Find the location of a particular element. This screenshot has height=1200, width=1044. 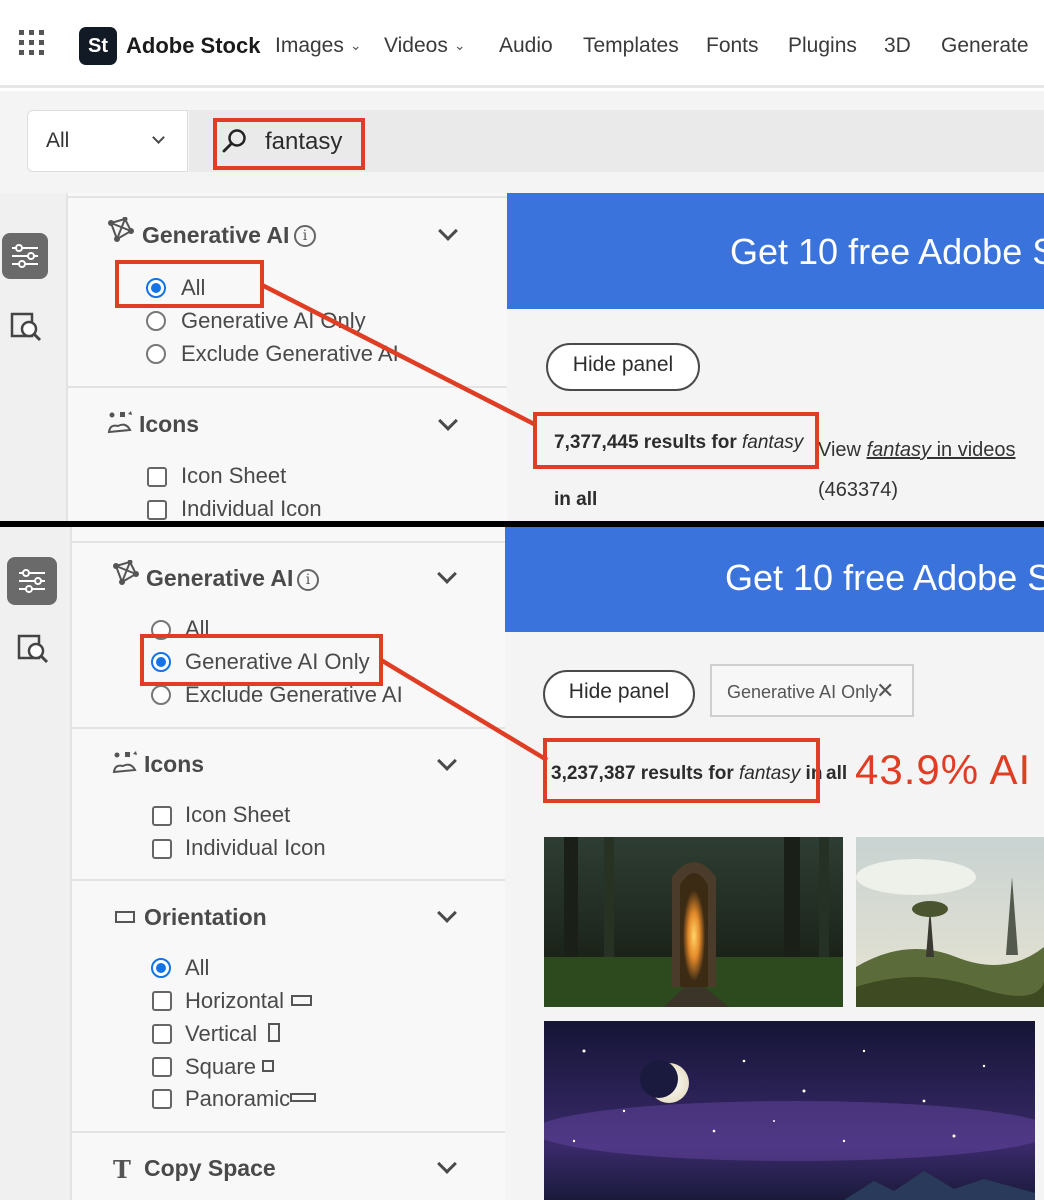

panoramic-label: Panoramic is located at coordinates (238, 1098).